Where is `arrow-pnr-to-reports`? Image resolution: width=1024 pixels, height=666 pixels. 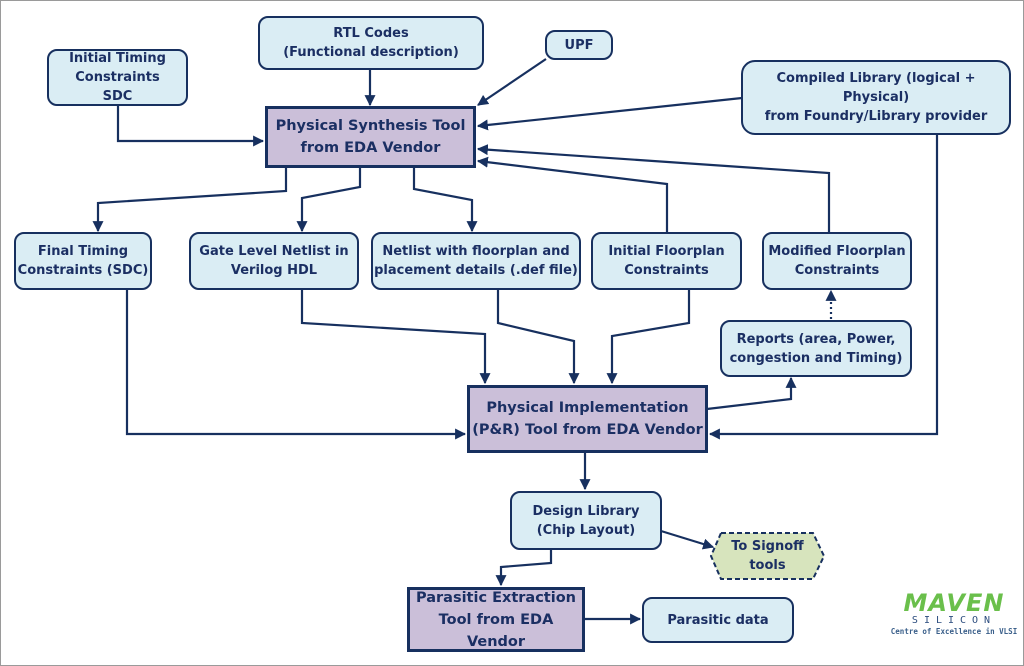 arrow-pnr-to-reports is located at coordinates (751, 393).